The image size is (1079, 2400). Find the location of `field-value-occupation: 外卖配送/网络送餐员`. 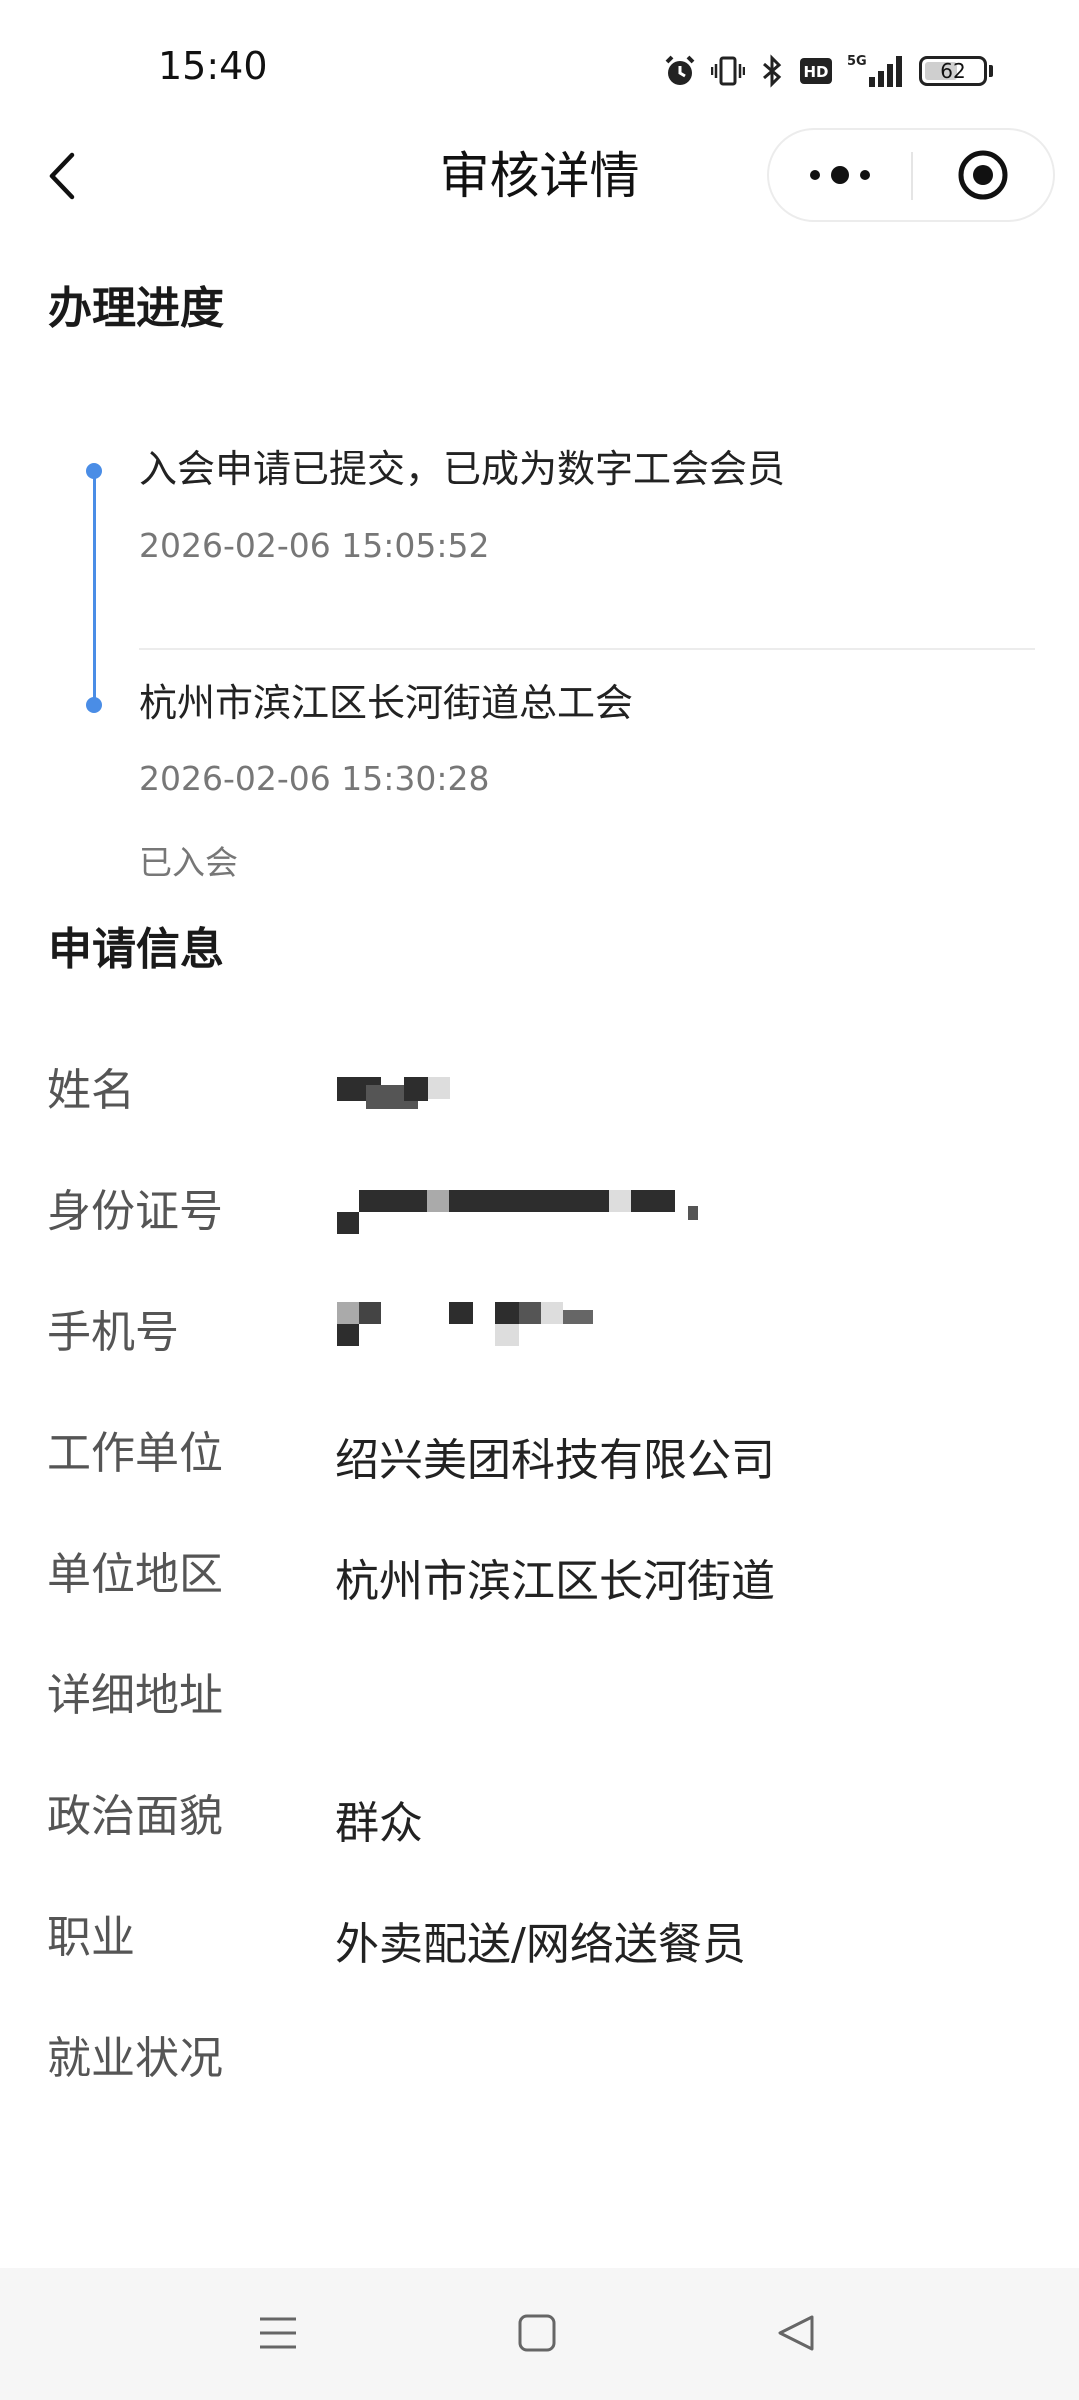

field-value-occupation: 外卖配送/网络送餐员 is located at coordinates (540, 1944).